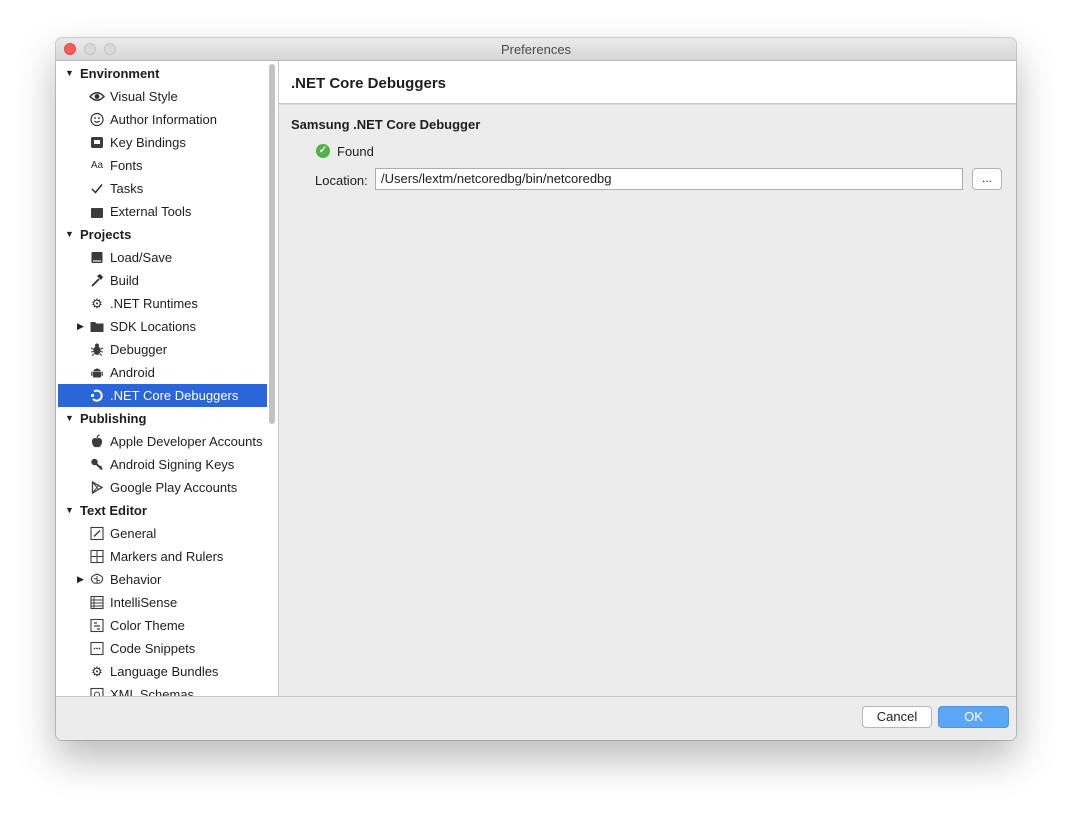  What do you see at coordinates (162, 326) in the screenshot?
I see `sidebar-item-sdk-locations: ▶ SDK Locations` at bounding box center [162, 326].